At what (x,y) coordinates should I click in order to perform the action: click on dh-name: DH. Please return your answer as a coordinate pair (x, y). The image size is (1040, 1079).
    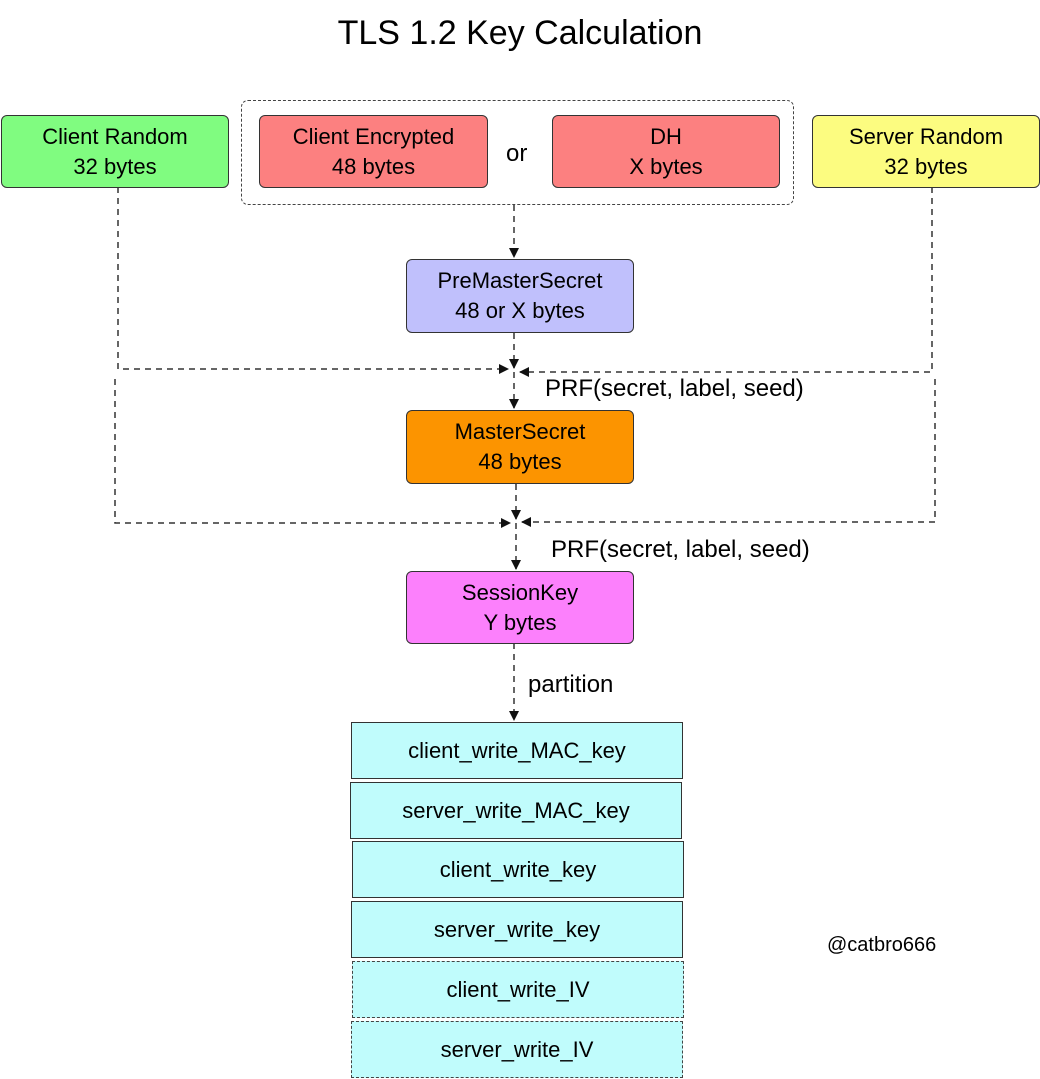
    Looking at the image, I should click on (666, 136).